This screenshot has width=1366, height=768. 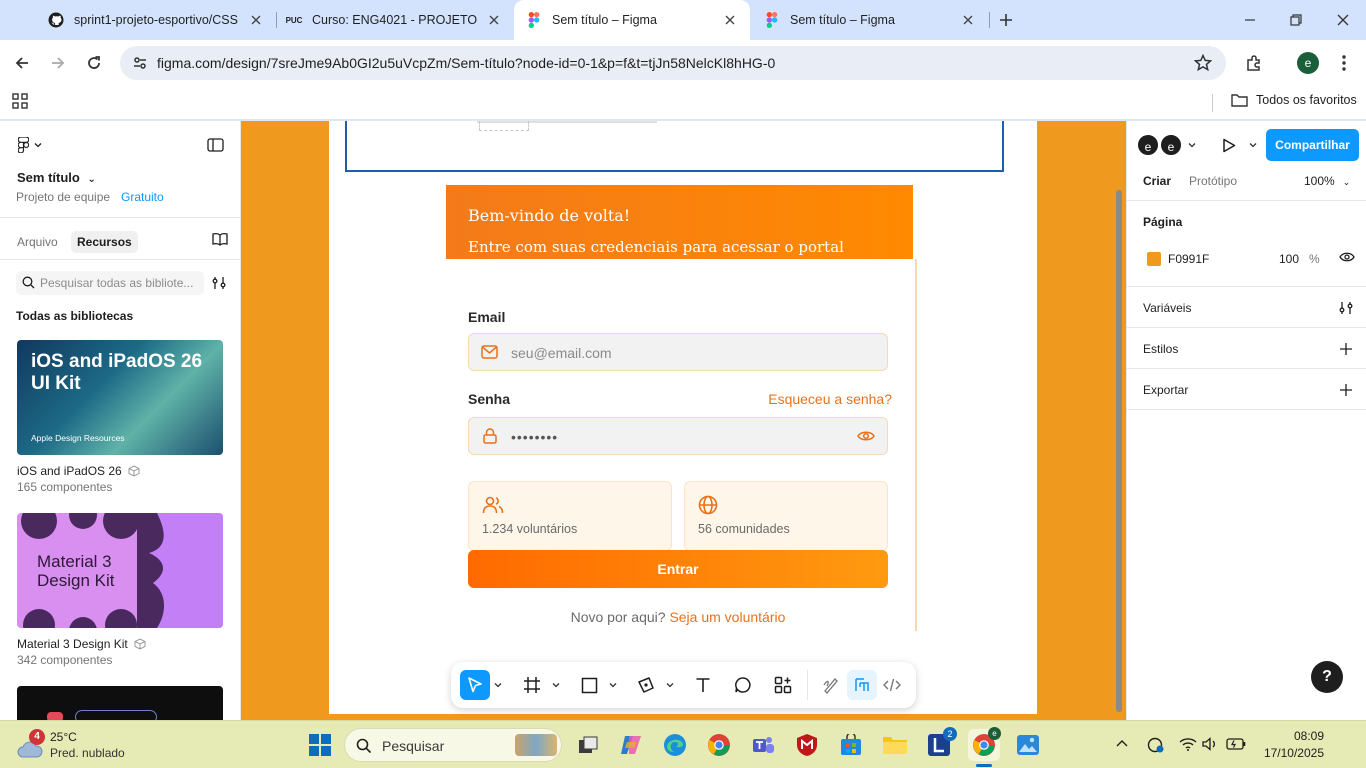 What do you see at coordinates (743, 685) in the screenshot?
I see `comment-tool-button` at bounding box center [743, 685].